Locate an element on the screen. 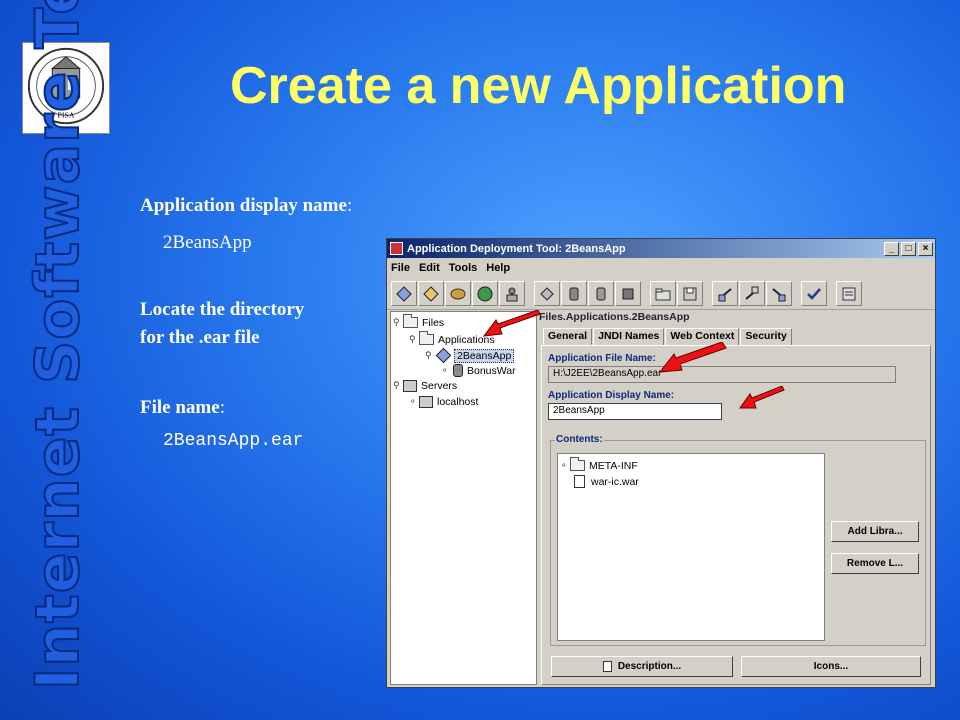 The image size is (960, 720). bullet-display-name-value: 2BeansApp is located at coordinates (207, 242).